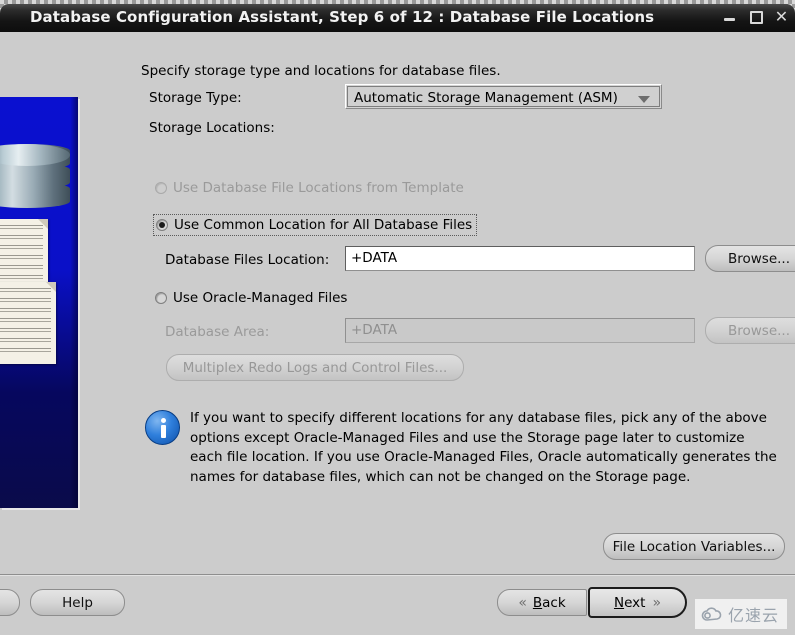  I want to click on storage-locations-label: Storage Locations:, so click(212, 128).